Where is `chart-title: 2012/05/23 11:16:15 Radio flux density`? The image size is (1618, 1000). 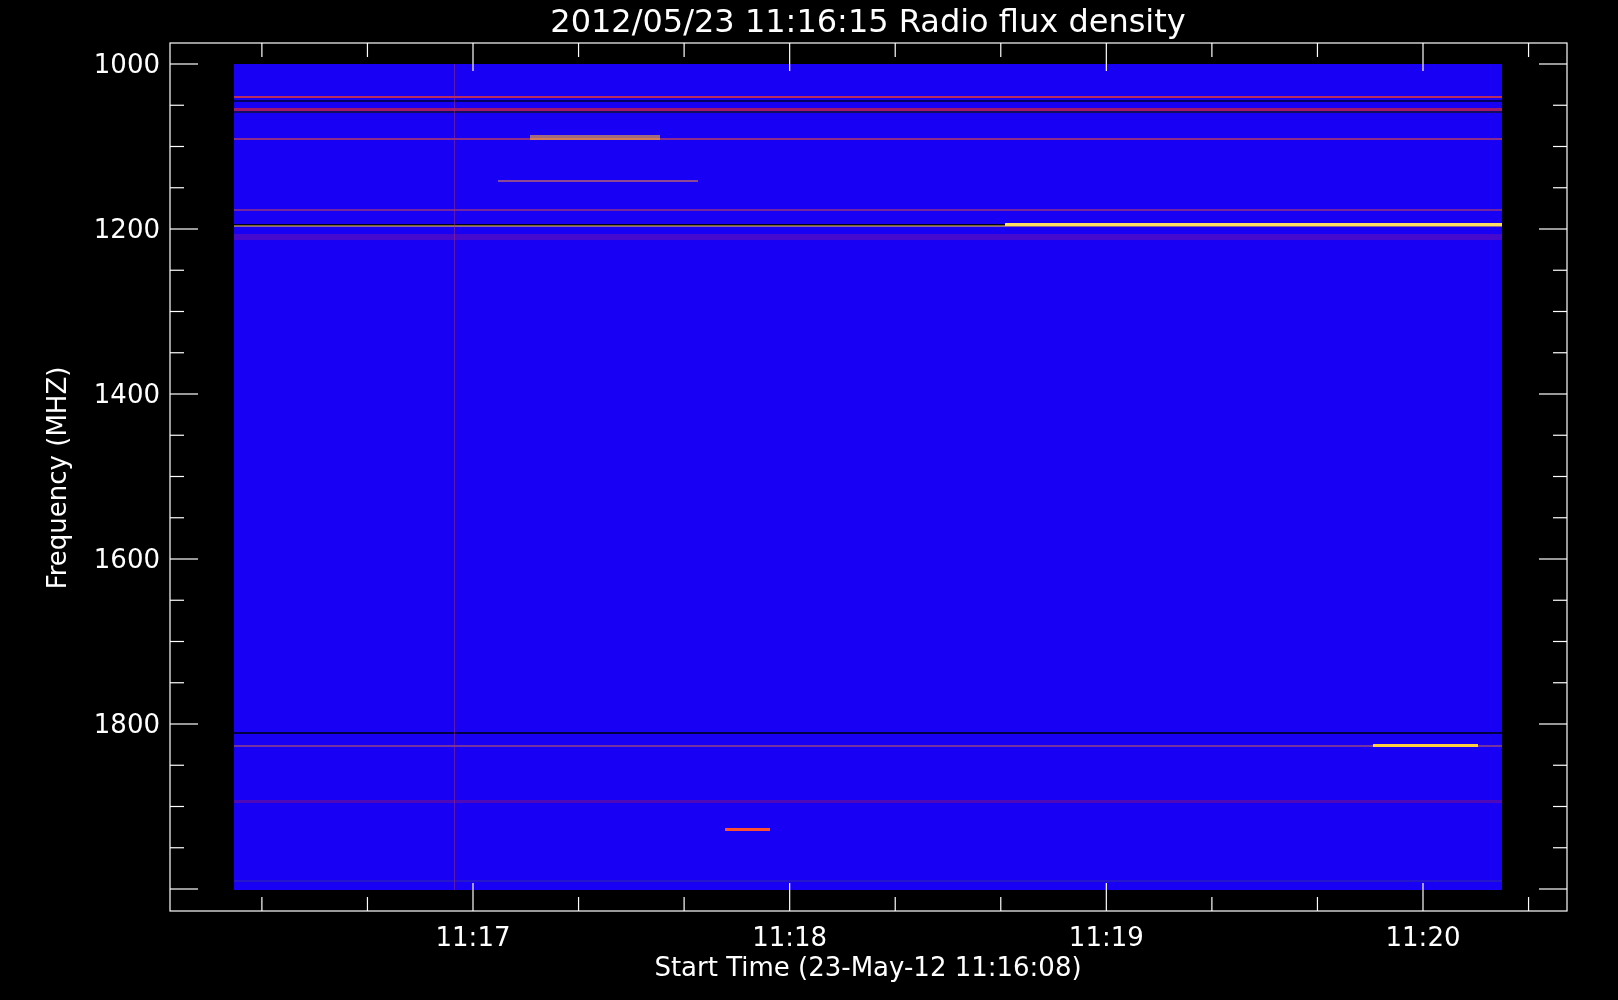
chart-title: 2012/05/23 11:16:15 Radio flux density is located at coordinates (868, 21).